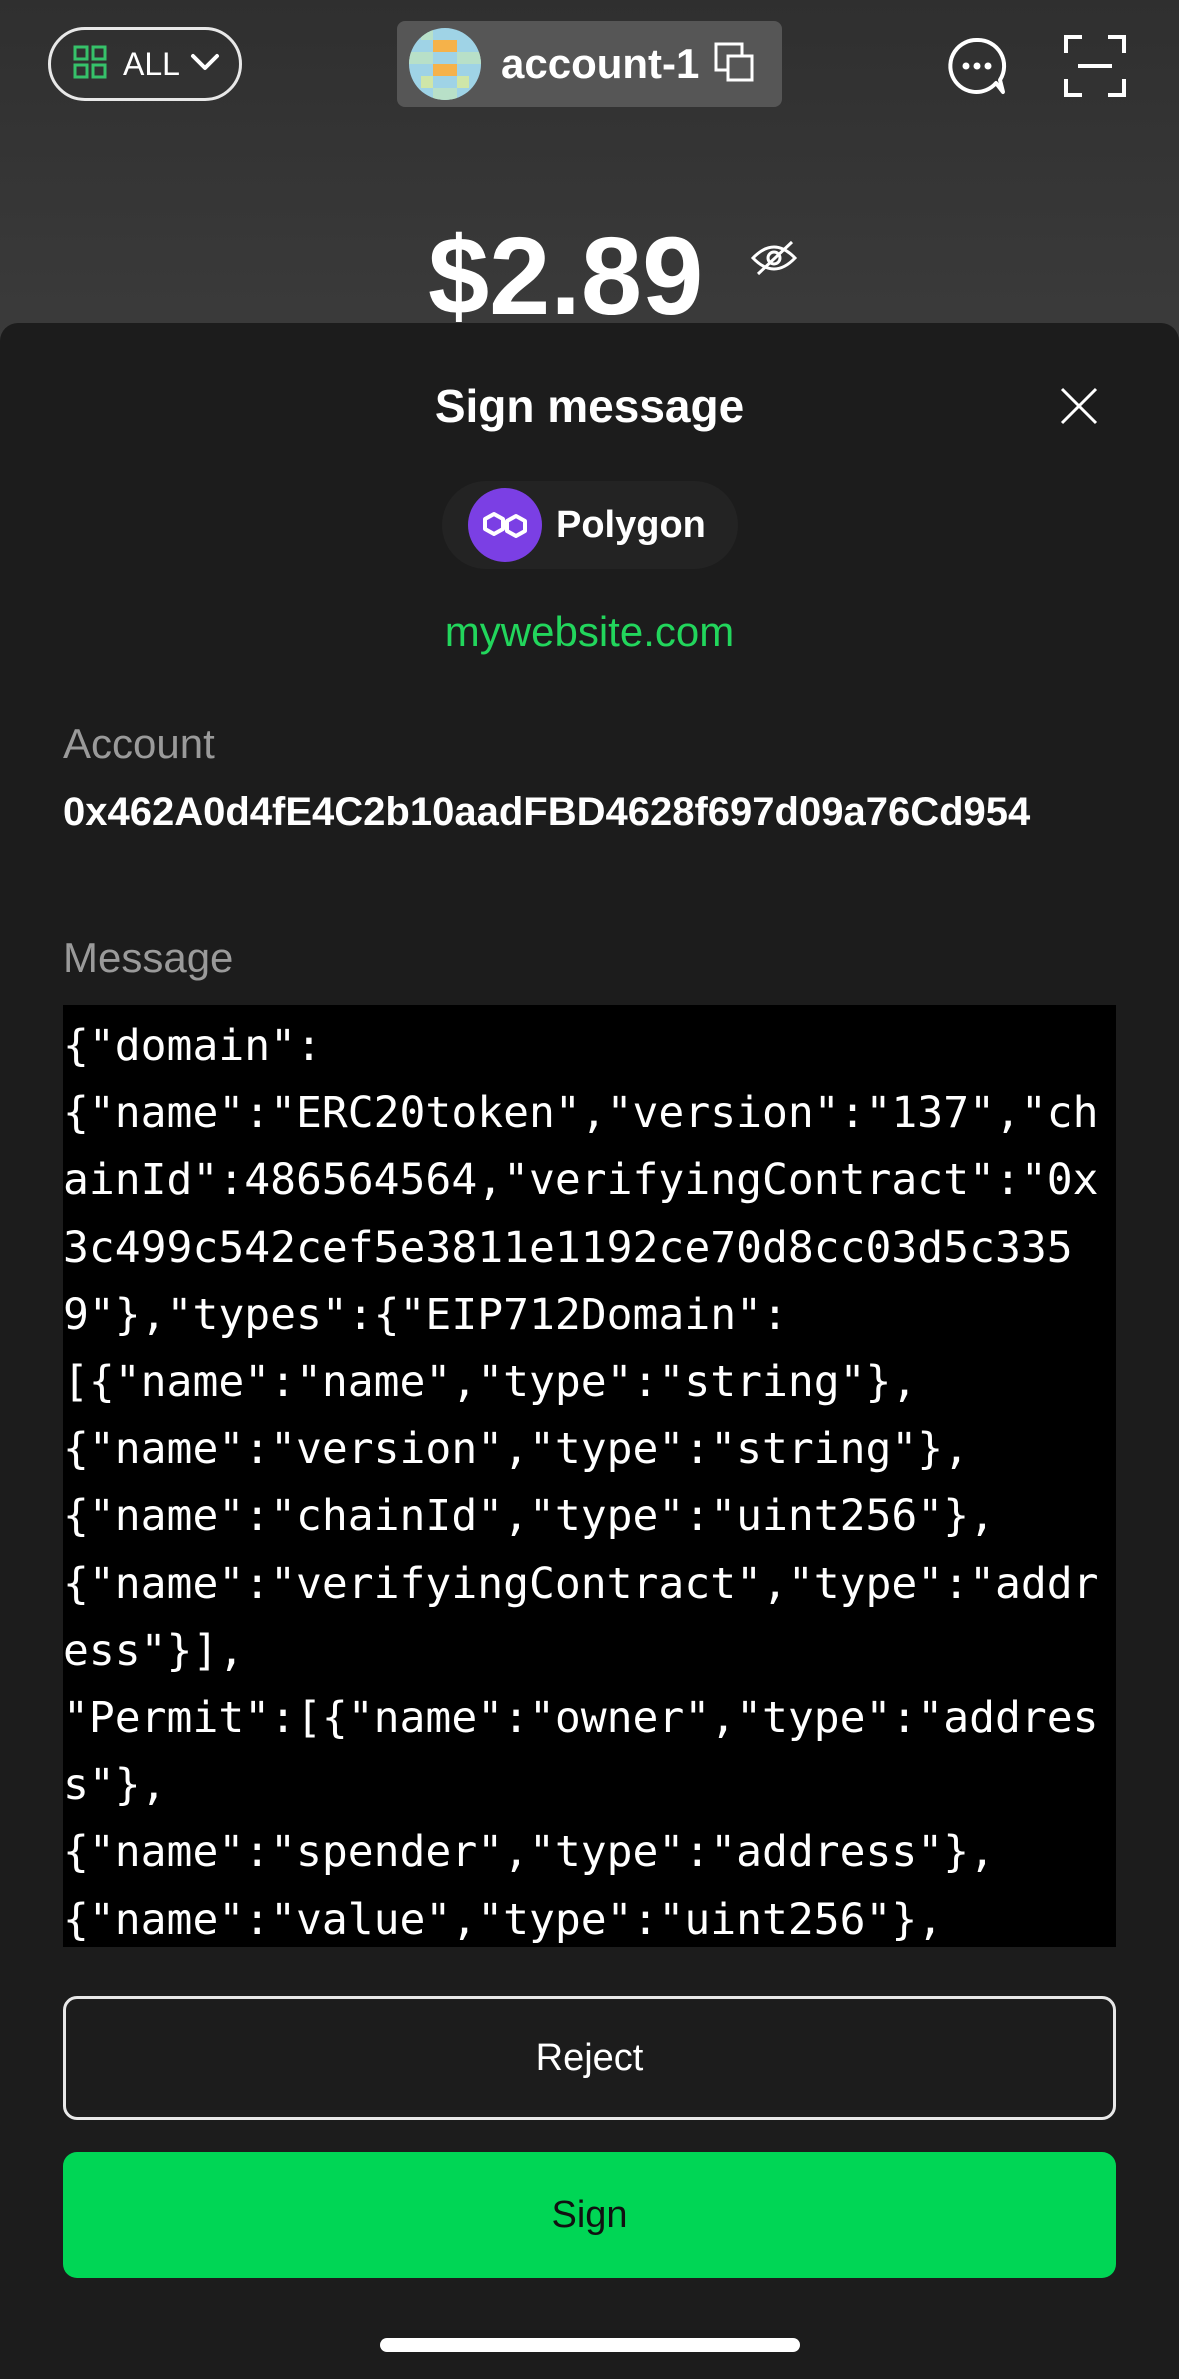  I want to click on account-selector: account-1, so click(589, 64).